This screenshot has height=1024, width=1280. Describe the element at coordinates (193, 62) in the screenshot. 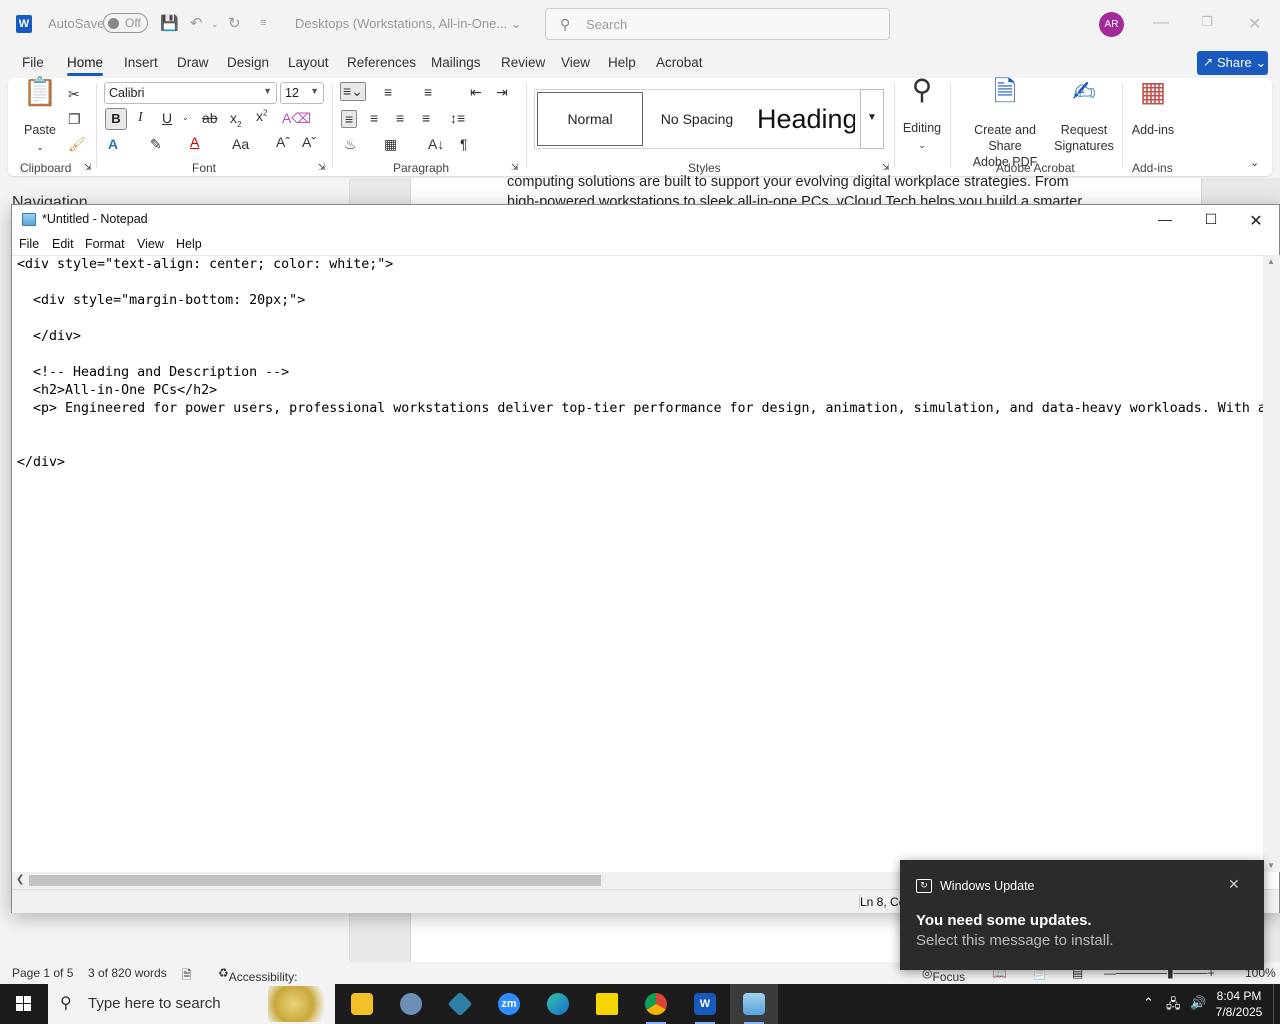

I see `tab-draw: Draw` at that location.